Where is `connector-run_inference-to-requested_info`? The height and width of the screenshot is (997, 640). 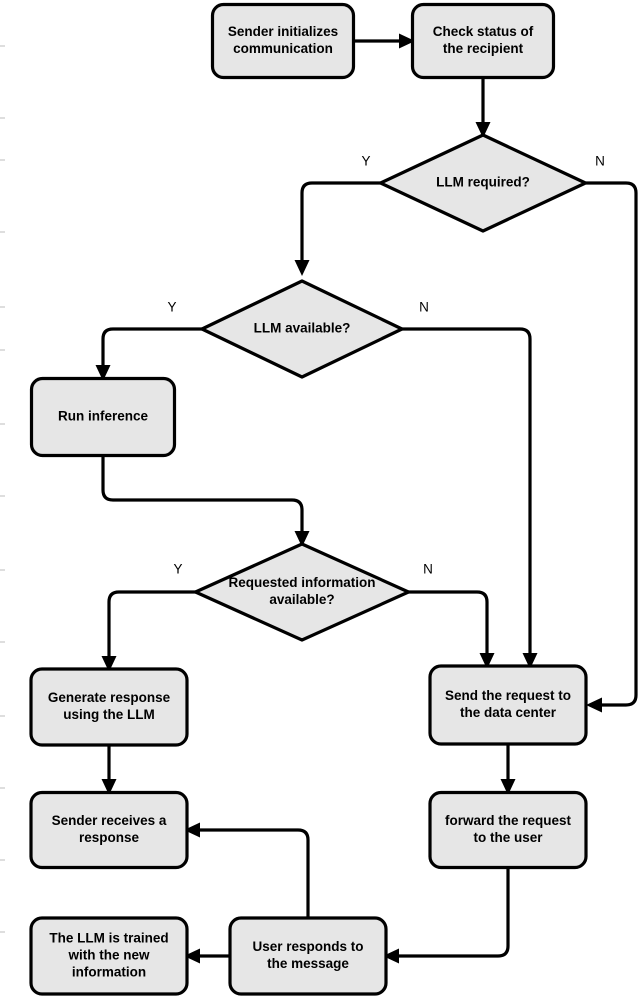
connector-run_inference-to-requested_info is located at coordinates (205, 501).